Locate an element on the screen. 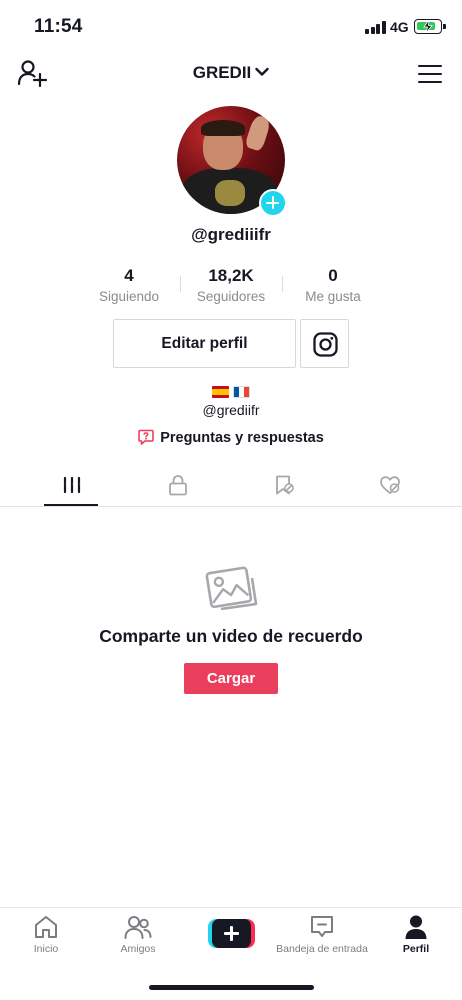 This screenshot has height=1000, width=462. bottom-navigation: Inicio Amigos Bandeja de entrada Perfil is located at coordinates (231, 937).